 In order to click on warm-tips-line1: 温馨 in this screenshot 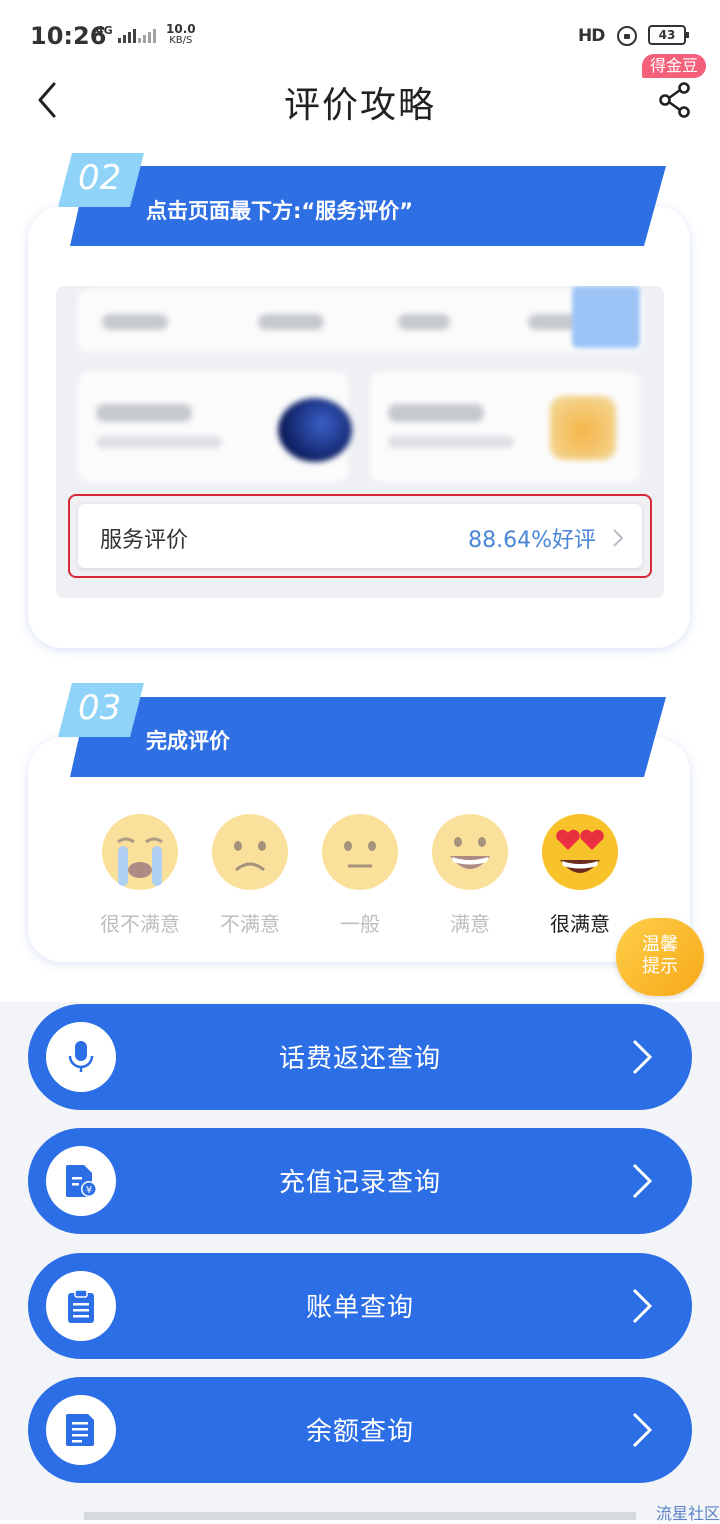, I will do `click(660, 944)`.